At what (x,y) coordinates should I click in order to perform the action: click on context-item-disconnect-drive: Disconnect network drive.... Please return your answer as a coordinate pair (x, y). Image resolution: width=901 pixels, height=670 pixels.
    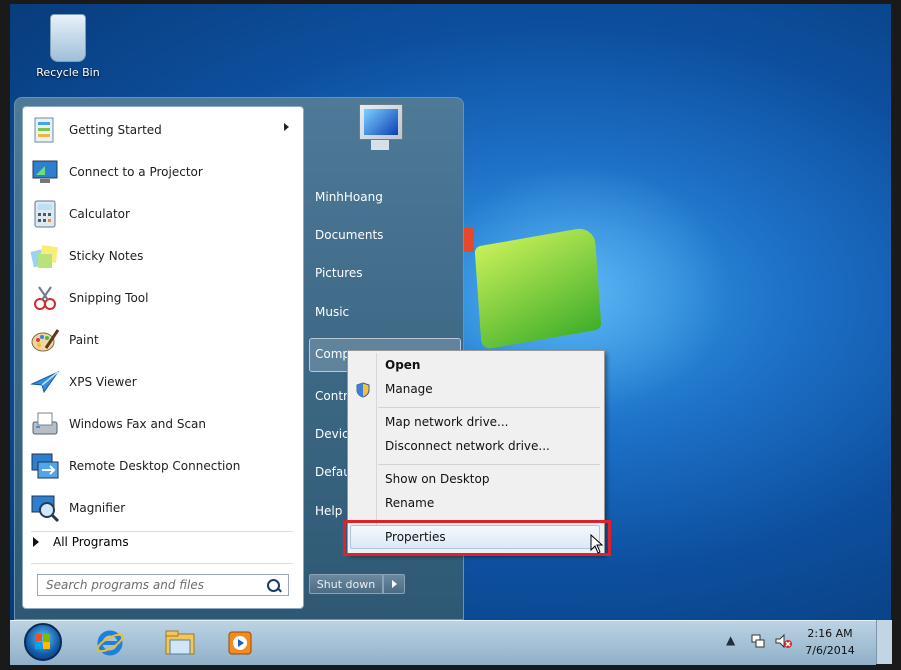
    Looking at the image, I should click on (467, 446).